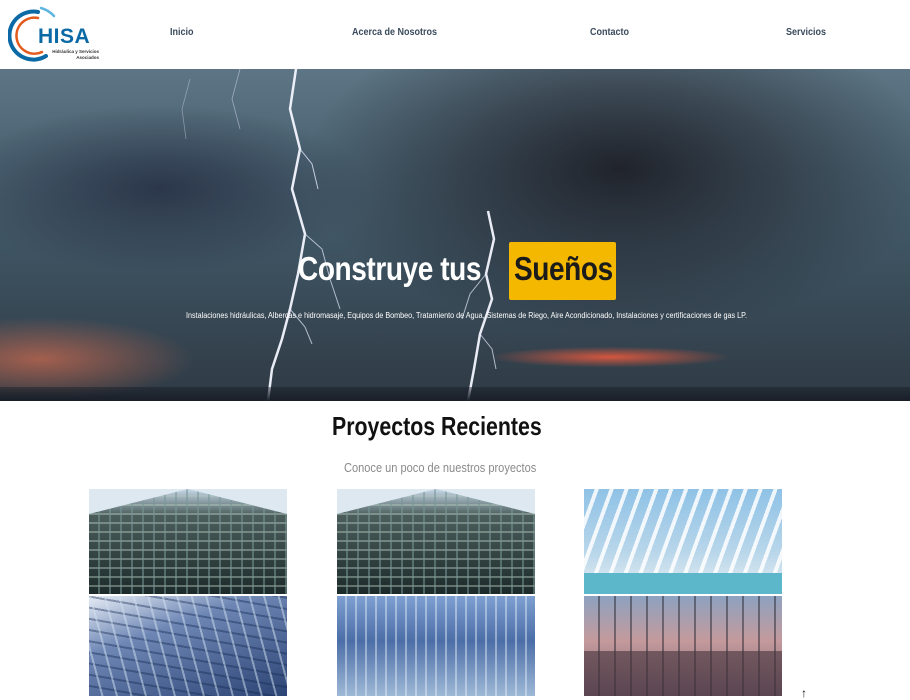  Describe the element at coordinates (437, 426) in the screenshot. I see `projects-title: Proyectos Recientes` at that location.